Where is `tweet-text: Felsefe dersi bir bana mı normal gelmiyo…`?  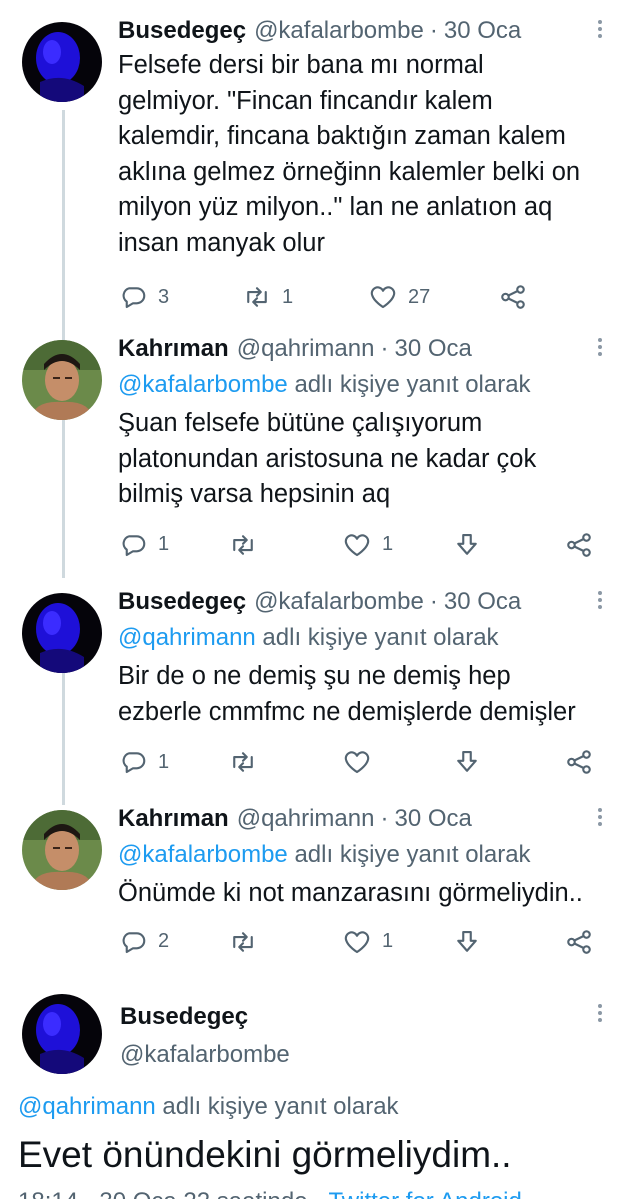
tweet-text: Felsefe dersi bir bana mı normal gelmiyo… is located at coordinates (349, 154).